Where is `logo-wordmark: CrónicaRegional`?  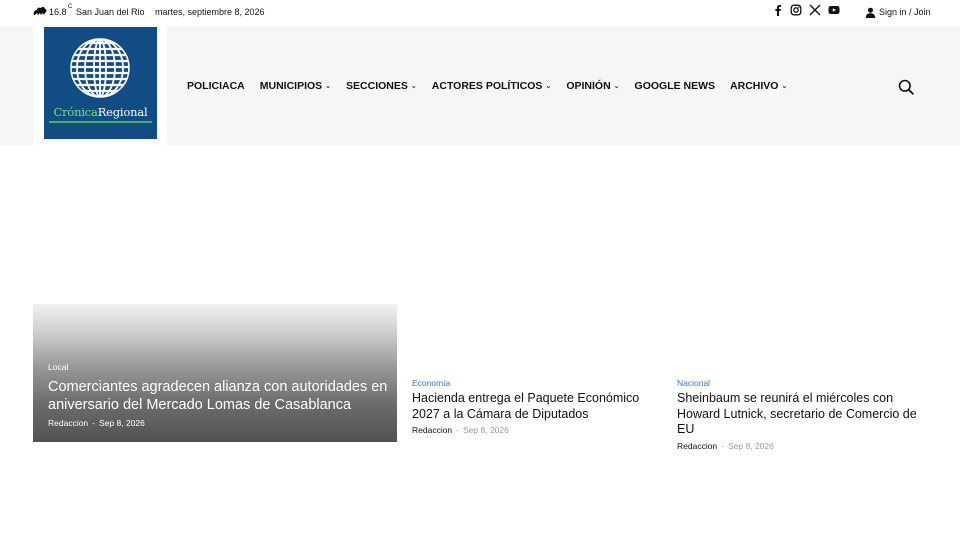 logo-wordmark: CrónicaRegional is located at coordinates (100, 112).